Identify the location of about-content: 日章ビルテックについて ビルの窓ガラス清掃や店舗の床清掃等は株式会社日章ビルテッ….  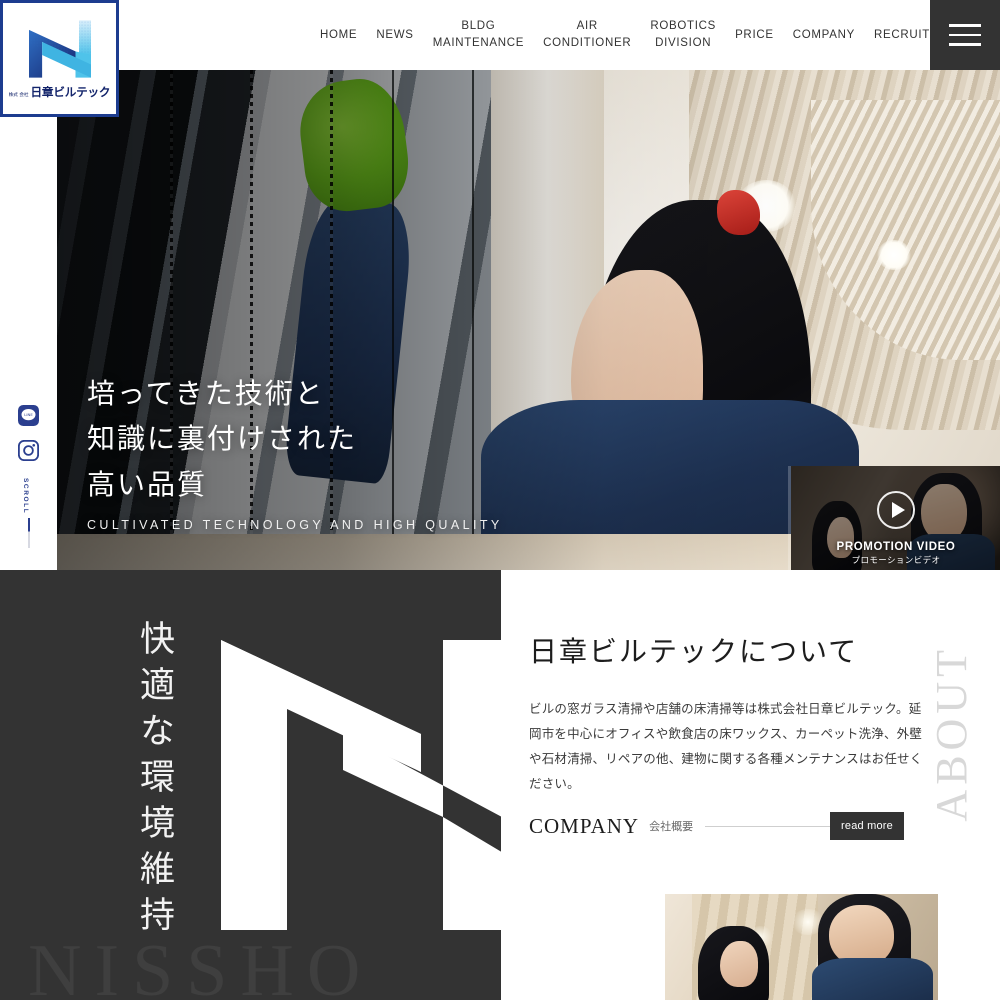
(729, 713).